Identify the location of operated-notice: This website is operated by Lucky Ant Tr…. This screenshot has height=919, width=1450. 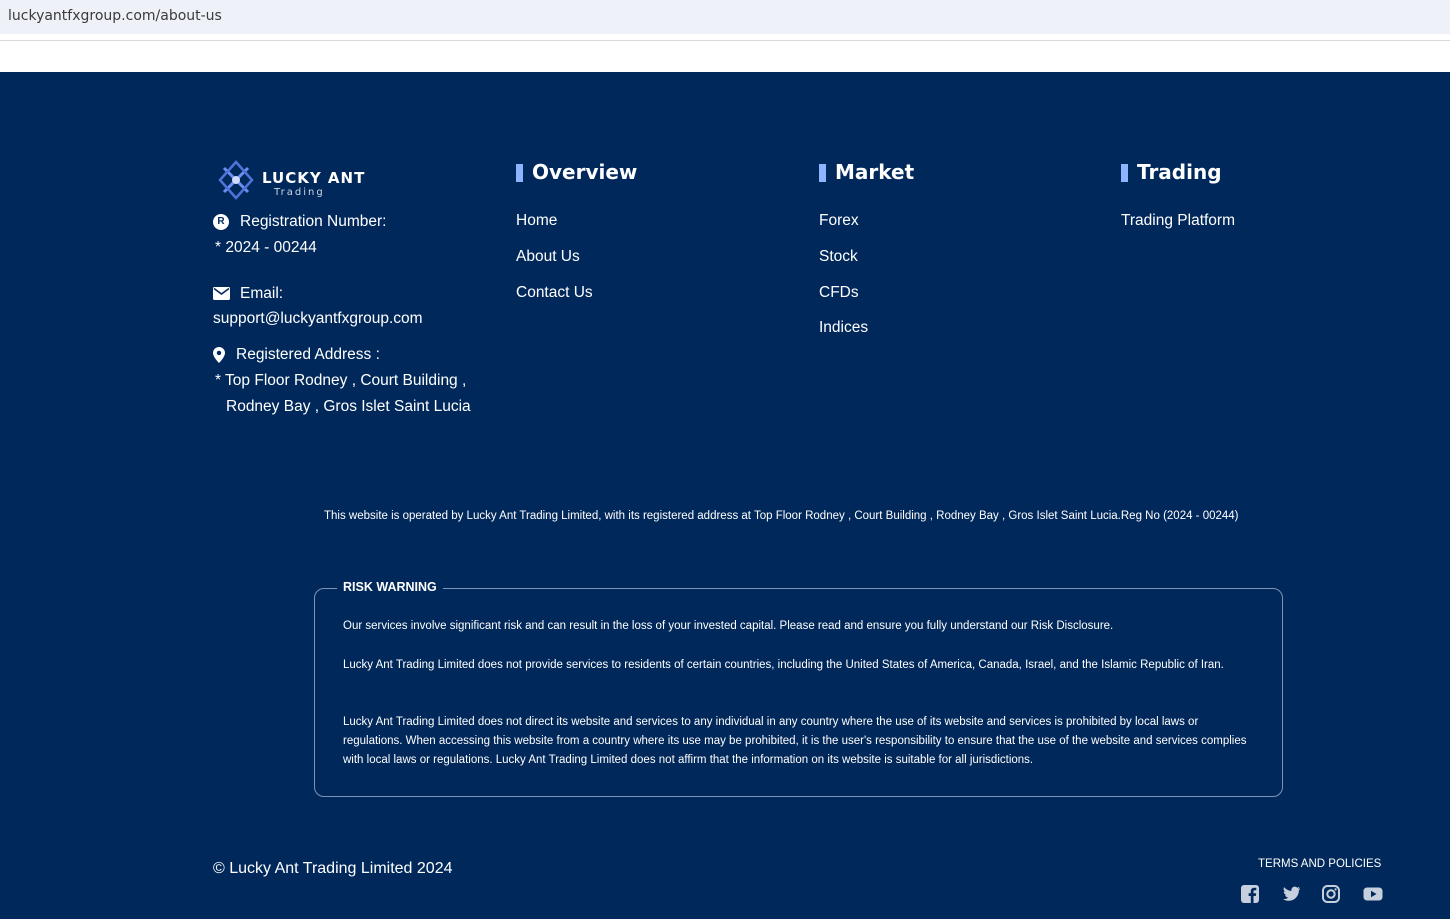
(781, 516).